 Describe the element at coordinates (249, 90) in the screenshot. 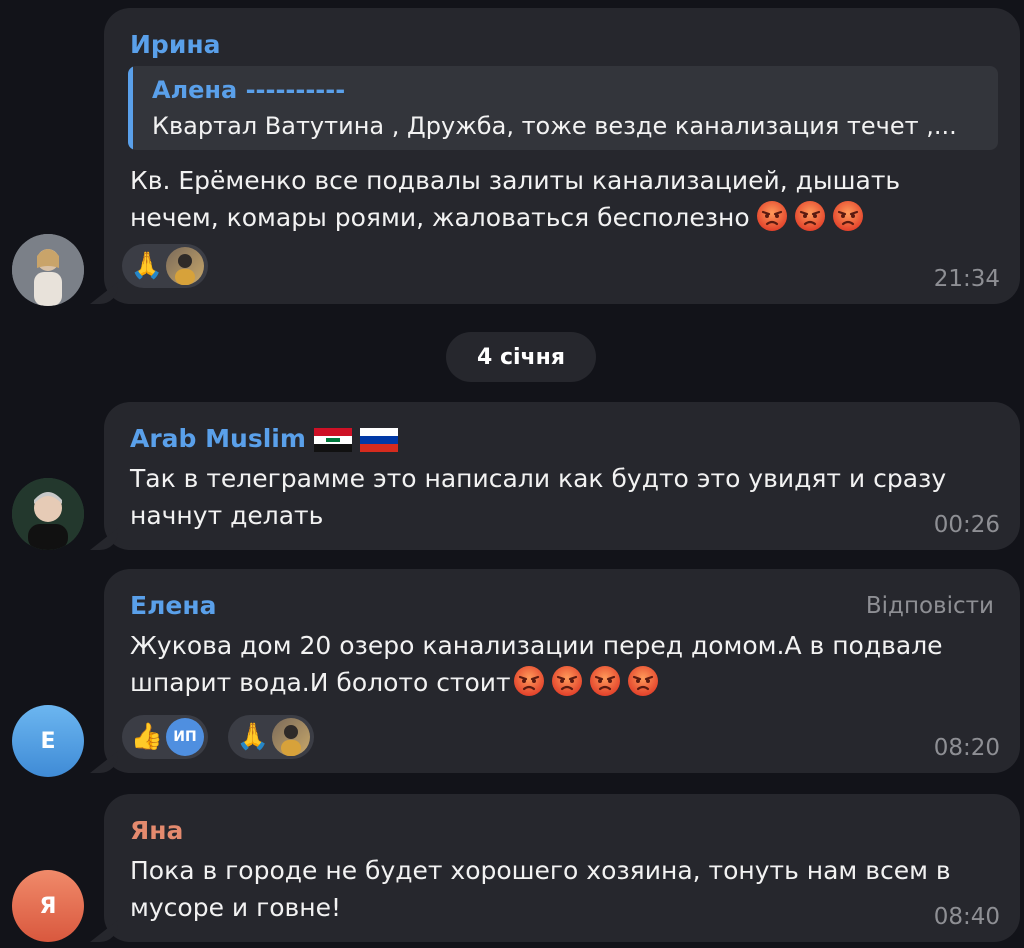

I see `quote-sender: Алена ----------` at that location.